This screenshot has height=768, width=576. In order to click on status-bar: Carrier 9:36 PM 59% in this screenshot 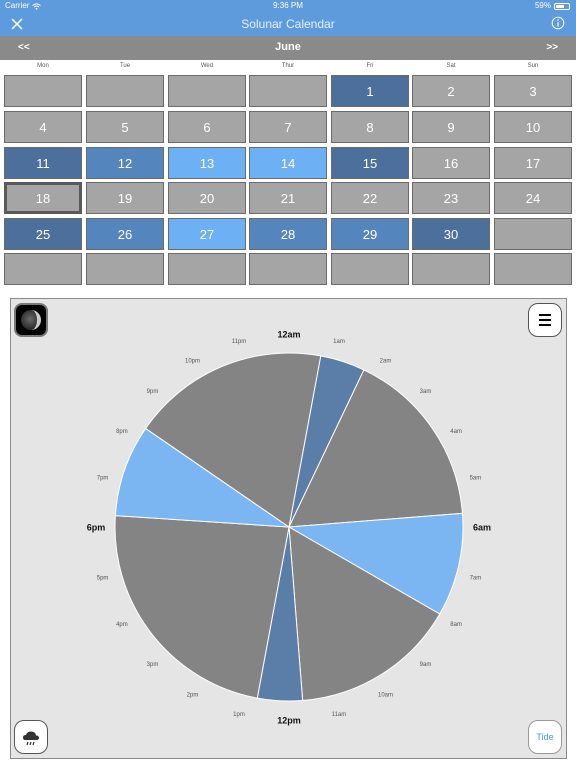, I will do `click(288, 6)`.